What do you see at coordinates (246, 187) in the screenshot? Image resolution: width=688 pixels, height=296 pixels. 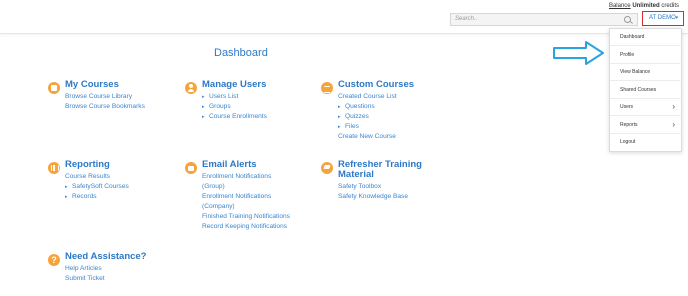 I see `link-enrollment-notifications-group-suffix: (Group)` at bounding box center [246, 187].